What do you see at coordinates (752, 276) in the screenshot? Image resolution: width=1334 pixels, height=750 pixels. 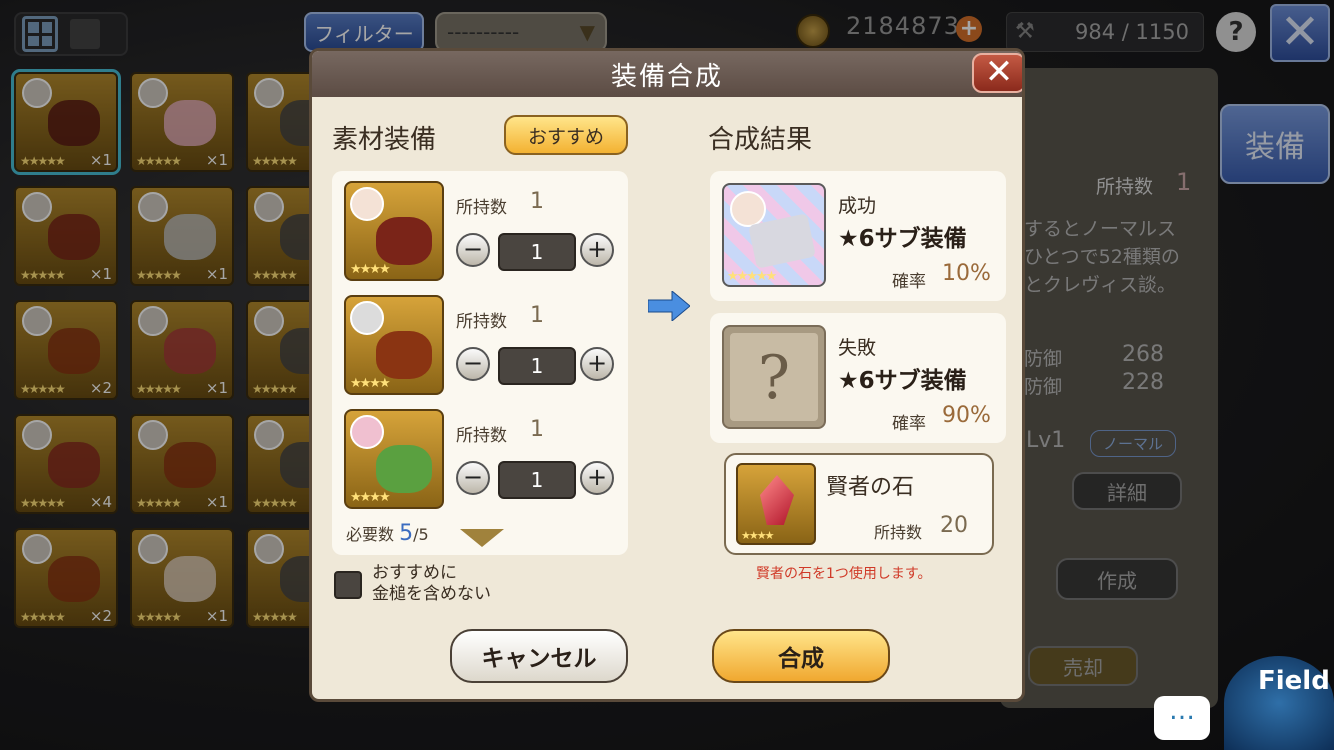 I see `star-rating: ★★★★★` at bounding box center [752, 276].